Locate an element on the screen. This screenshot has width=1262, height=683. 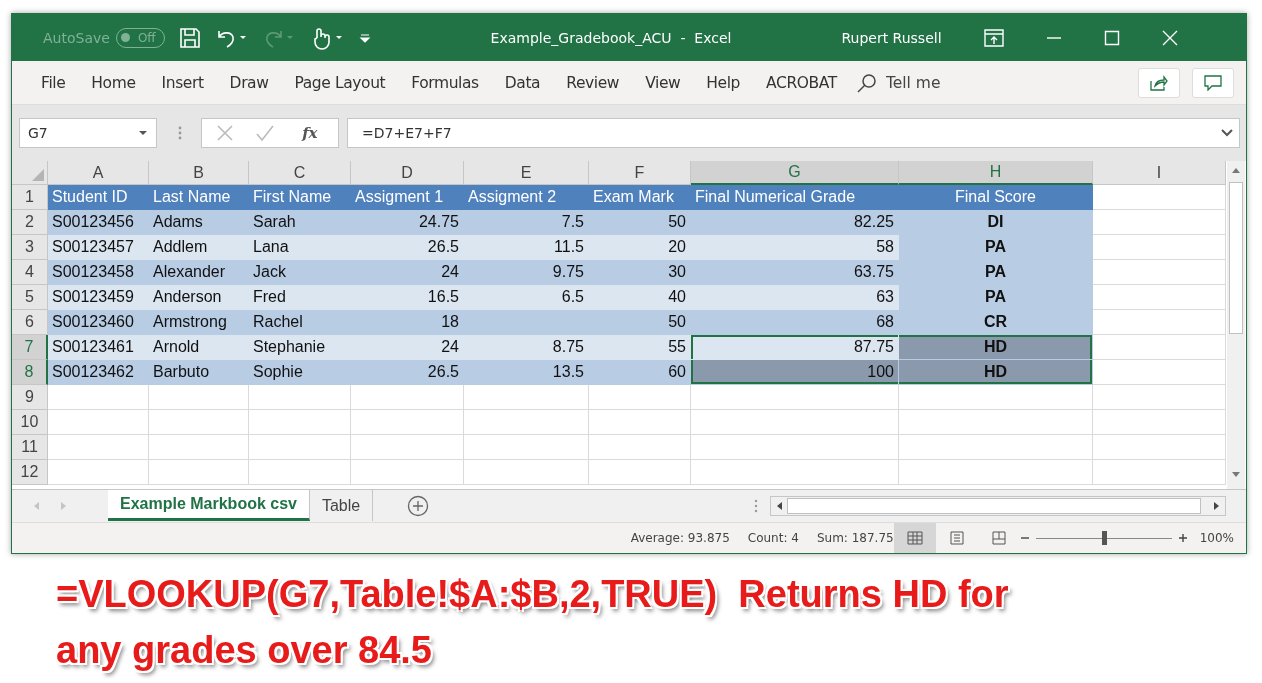
row-header: 2 is located at coordinates (30, 222).